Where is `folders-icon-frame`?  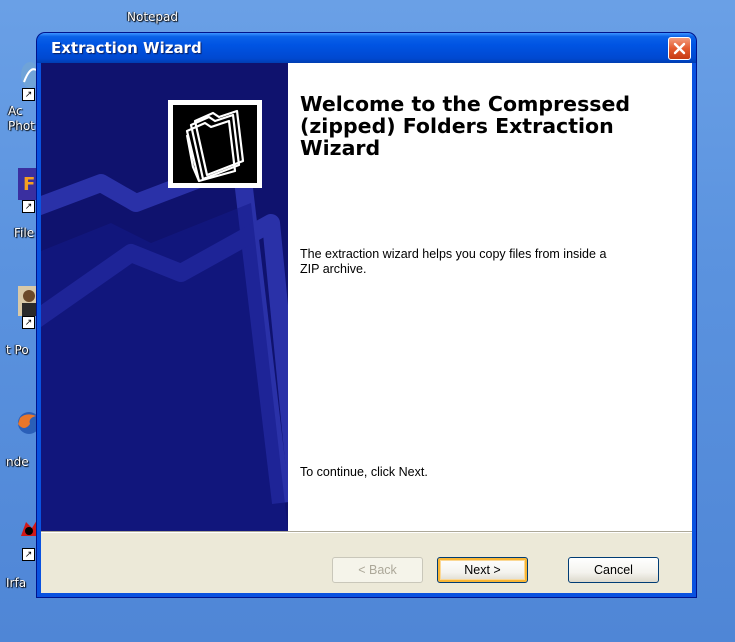 folders-icon-frame is located at coordinates (215, 144).